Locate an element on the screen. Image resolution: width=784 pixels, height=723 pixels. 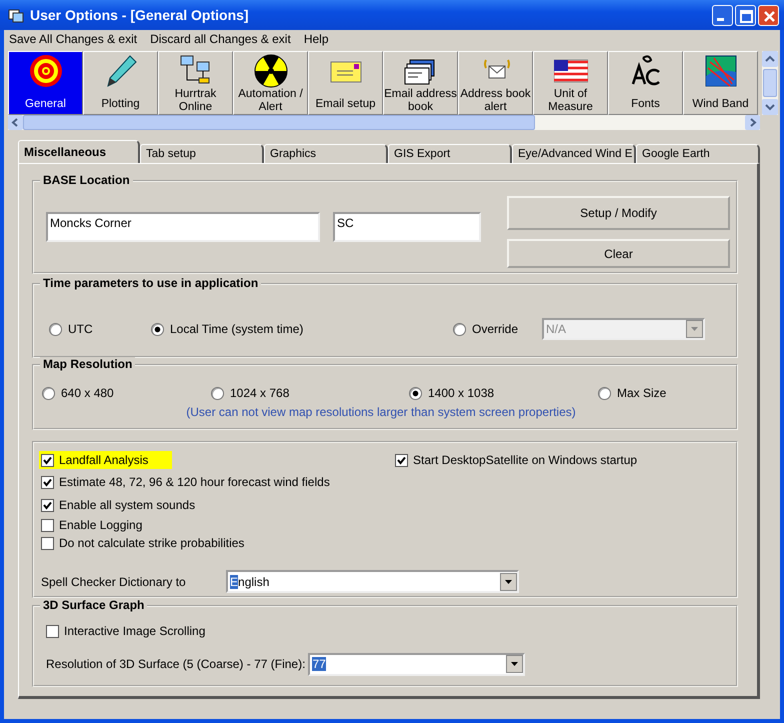
menu-item: Discard all Changes & exit is located at coordinates (220, 39).